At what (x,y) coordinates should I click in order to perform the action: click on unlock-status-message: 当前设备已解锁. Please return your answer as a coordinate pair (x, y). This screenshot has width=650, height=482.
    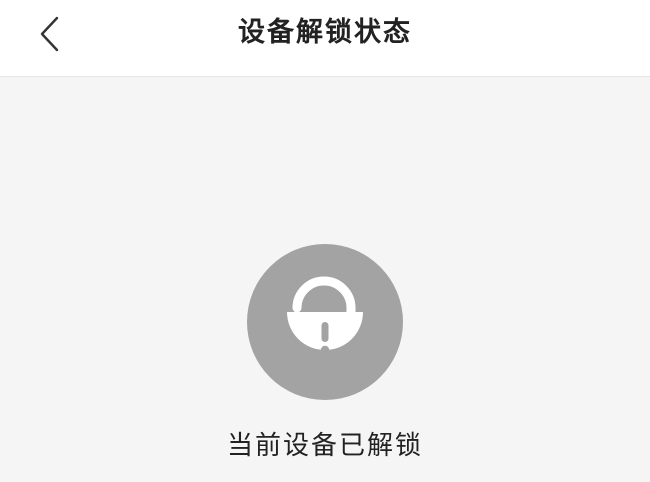
    Looking at the image, I should click on (324, 446).